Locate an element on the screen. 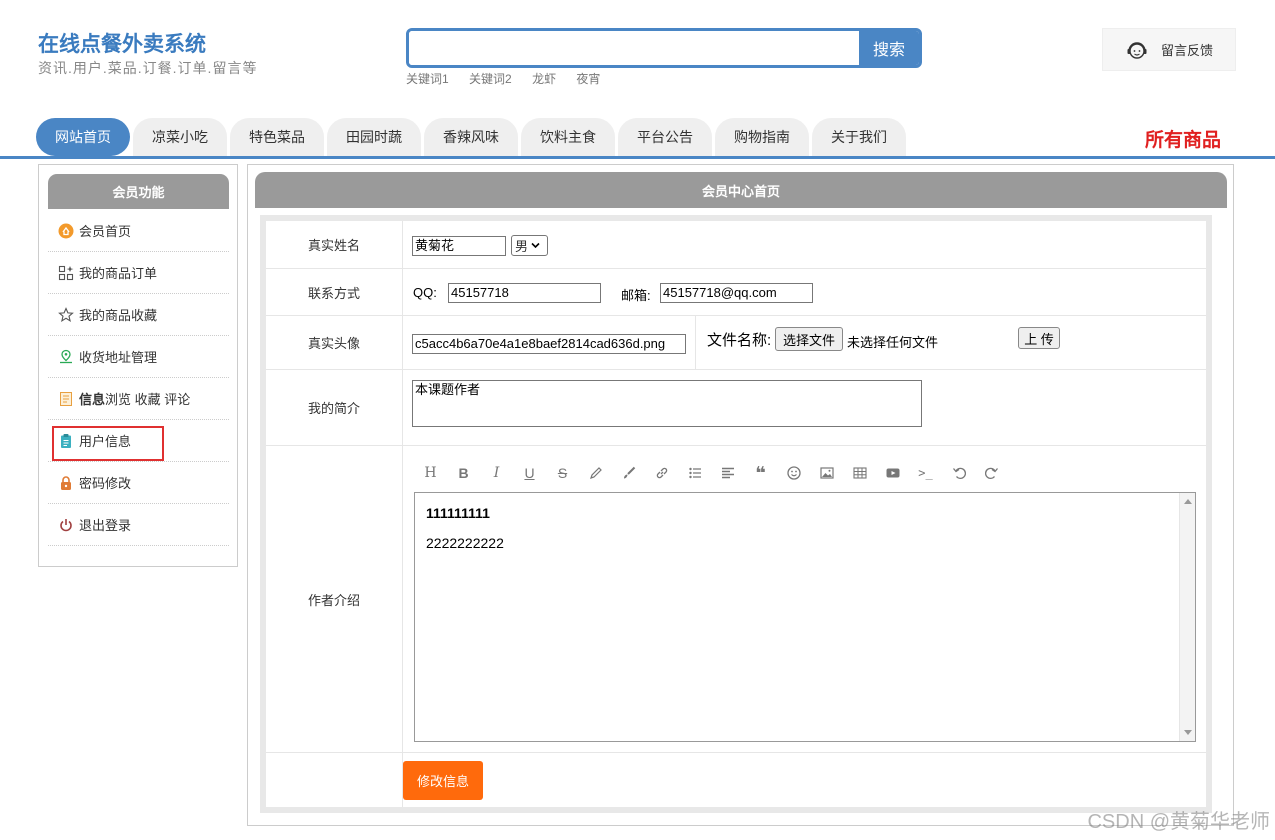 This screenshot has width=1275, height=840. image-icon is located at coordinates (826, 473).